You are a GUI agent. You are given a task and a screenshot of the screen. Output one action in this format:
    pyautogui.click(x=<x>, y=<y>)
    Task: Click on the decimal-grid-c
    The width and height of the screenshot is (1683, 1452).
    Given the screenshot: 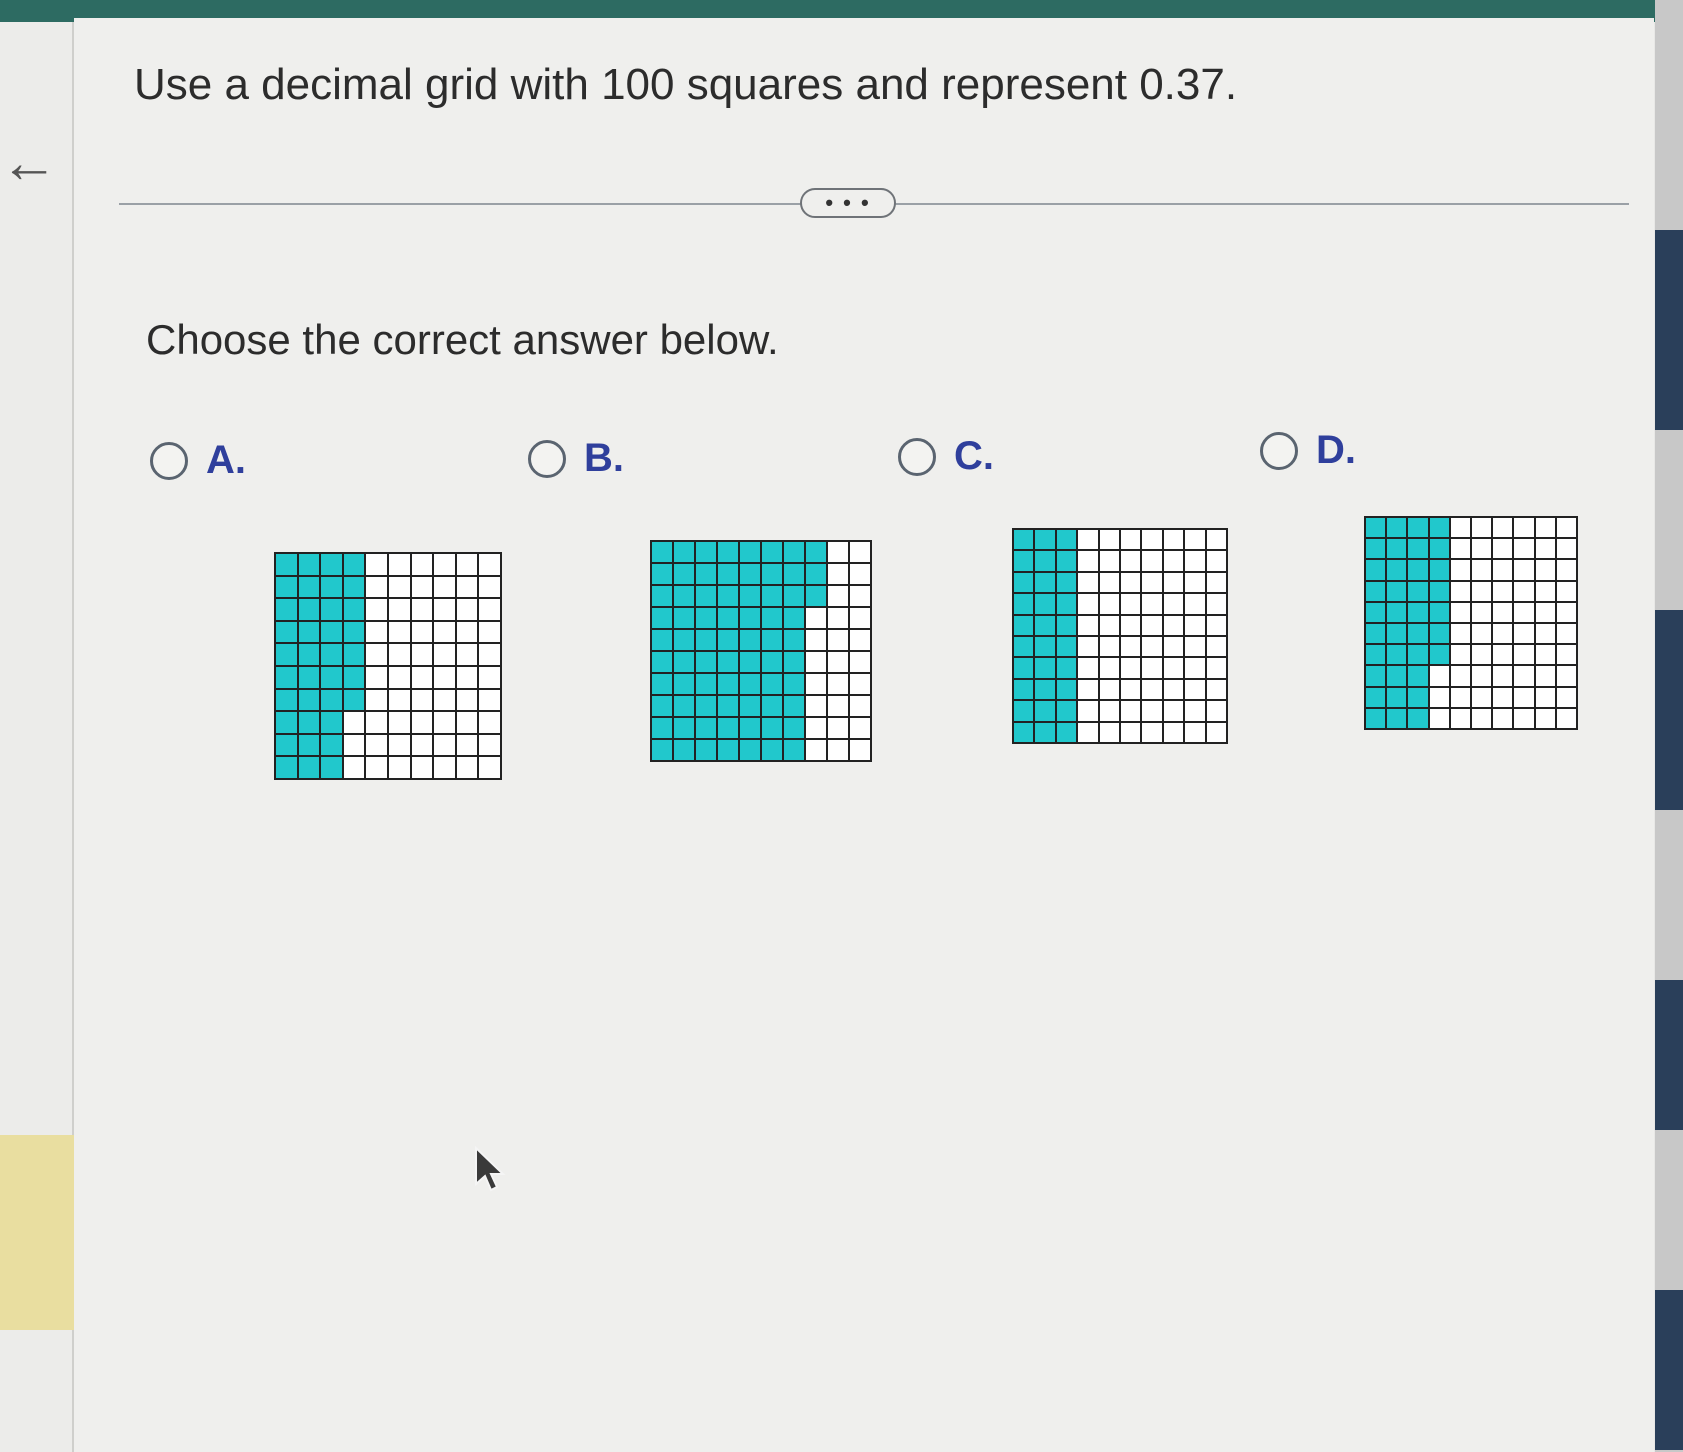 What is the action you would take?
    pyautogui.click(x=1120, y=636)
    